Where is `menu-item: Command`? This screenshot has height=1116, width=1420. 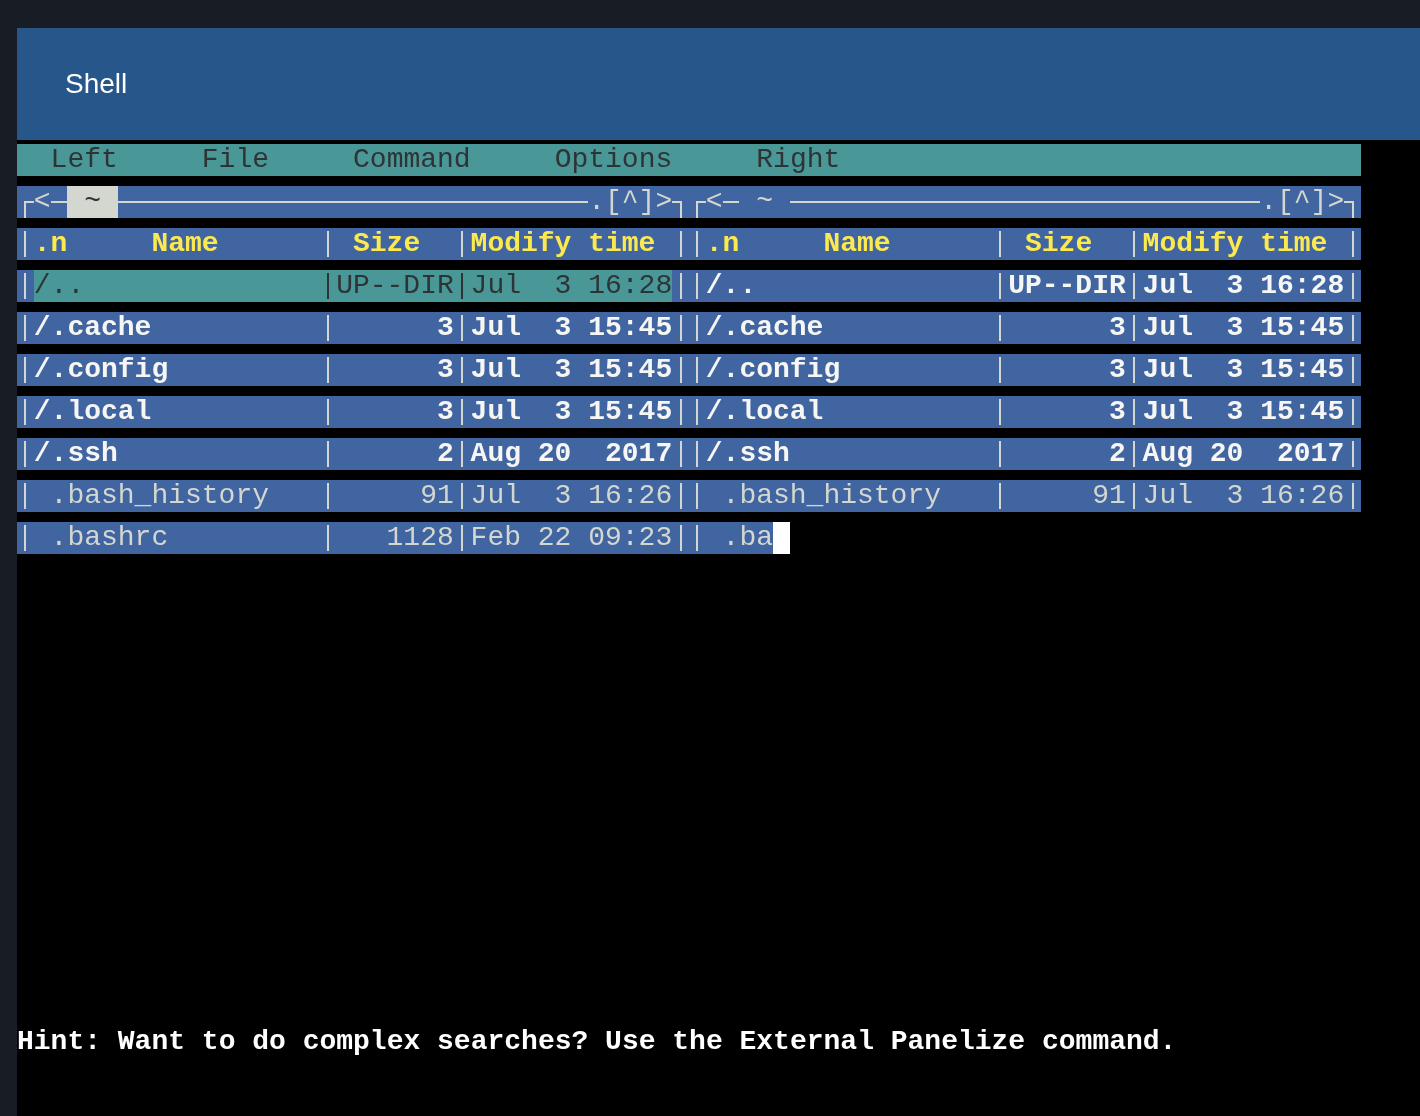
menu-item: Command is located at coordinates (412, 160).